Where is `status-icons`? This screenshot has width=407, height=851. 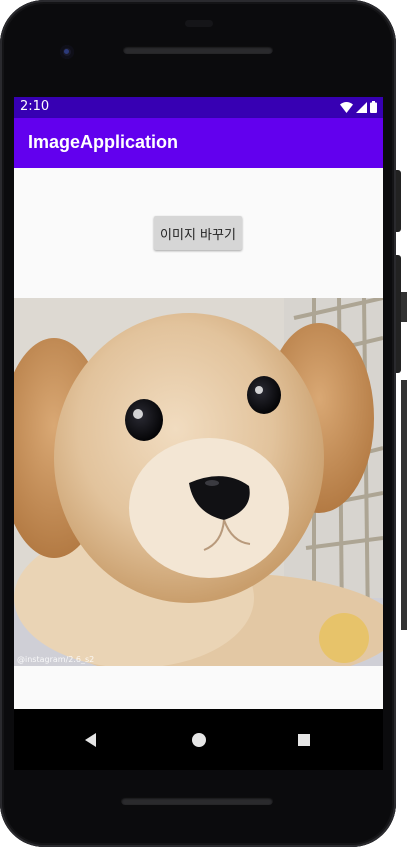 status-icons is located at coordinates (358, 107).